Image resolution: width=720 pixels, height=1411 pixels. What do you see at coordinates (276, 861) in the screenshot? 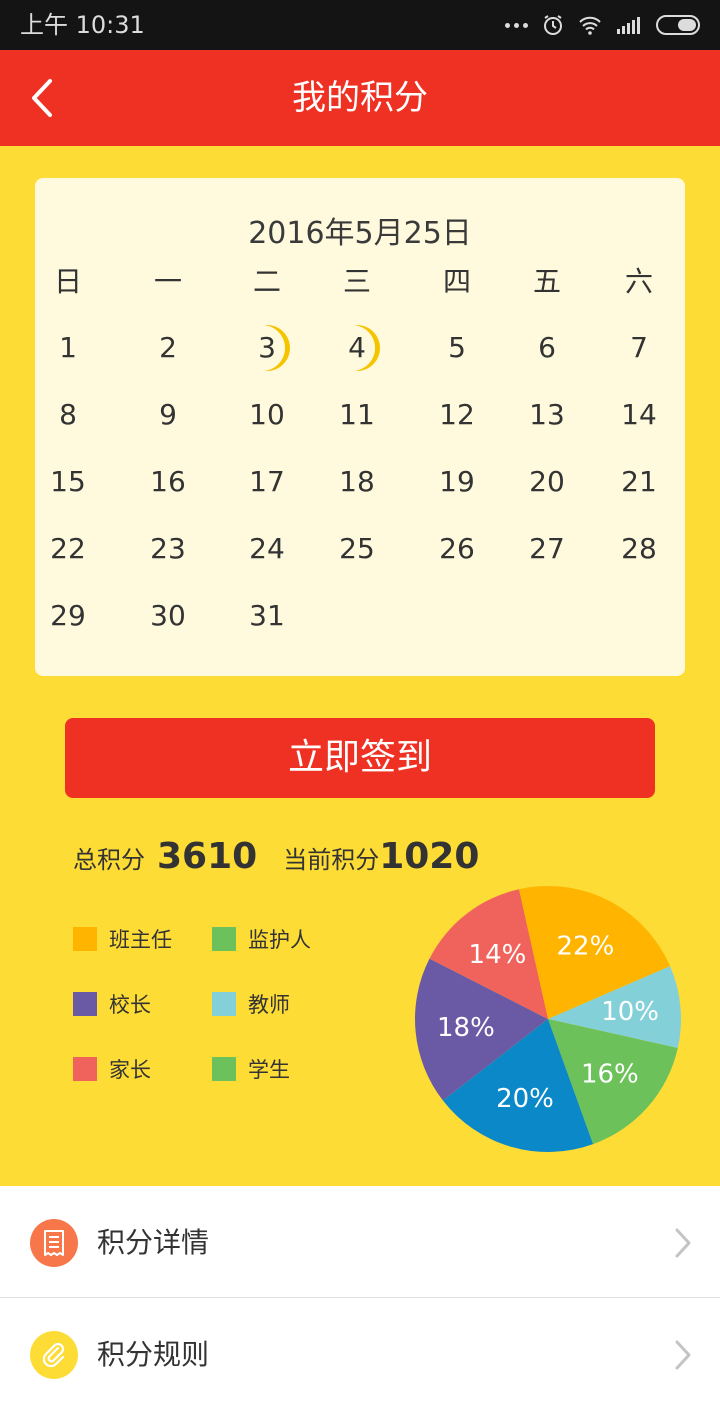
I see `points-summary: 总积分 3610 当前积分 1020` at bounding box center [276, 861].